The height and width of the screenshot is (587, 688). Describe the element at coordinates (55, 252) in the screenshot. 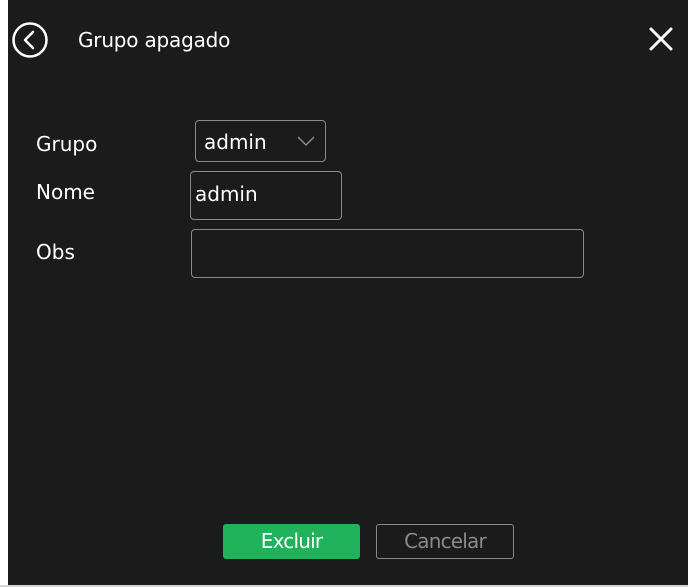

I see `obs-label: Obs` at that location.